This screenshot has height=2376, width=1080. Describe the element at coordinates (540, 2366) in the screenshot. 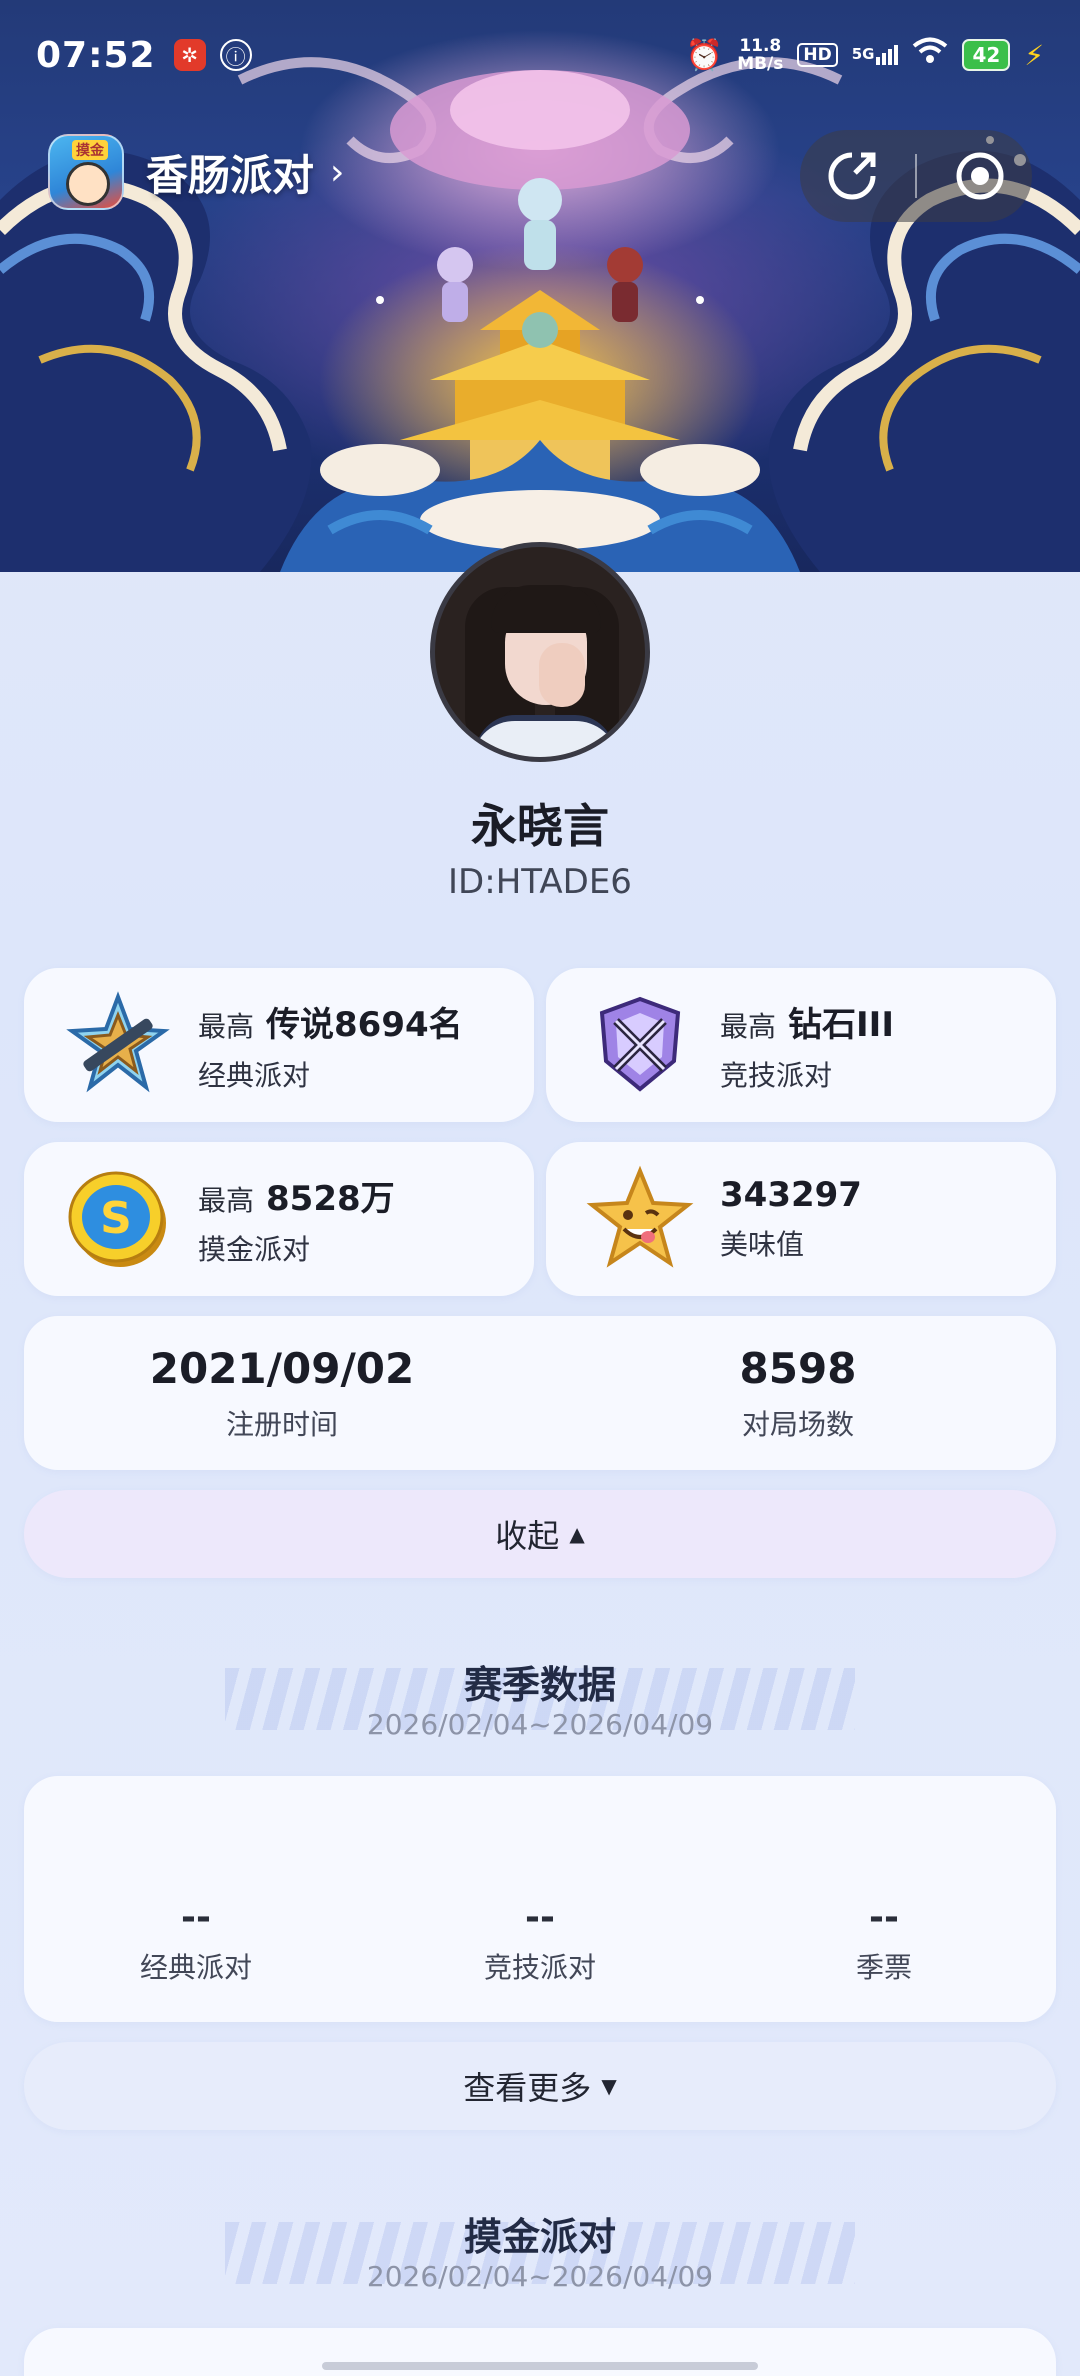

I see `home-indicator` at that location.